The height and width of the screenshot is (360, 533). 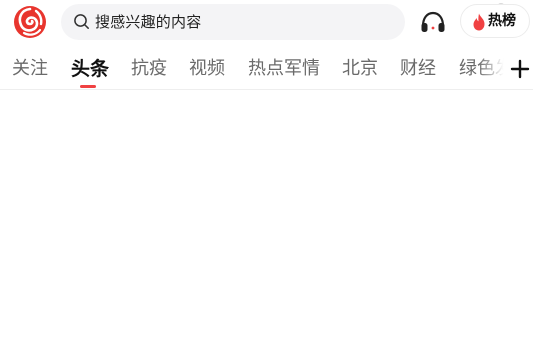 What do you see at coordinates (479, 22) in the screenshot?
I see `flame-icon` at bounding box center [479, 22].